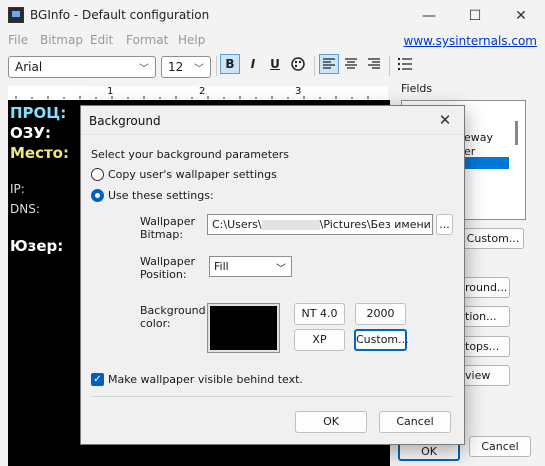 The width and height of the screenshot is (545, 466). What do you see at coordinates (110, 91) in the screenshot?
I see `ruler-mark-1: 1` at bounding box center [110, 91].